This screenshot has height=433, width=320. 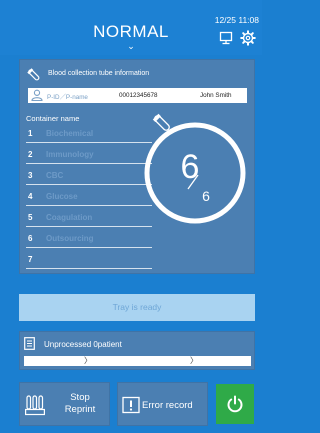 I want to click on panel-title: Blood collection tube information, so click(x=99, y=73).